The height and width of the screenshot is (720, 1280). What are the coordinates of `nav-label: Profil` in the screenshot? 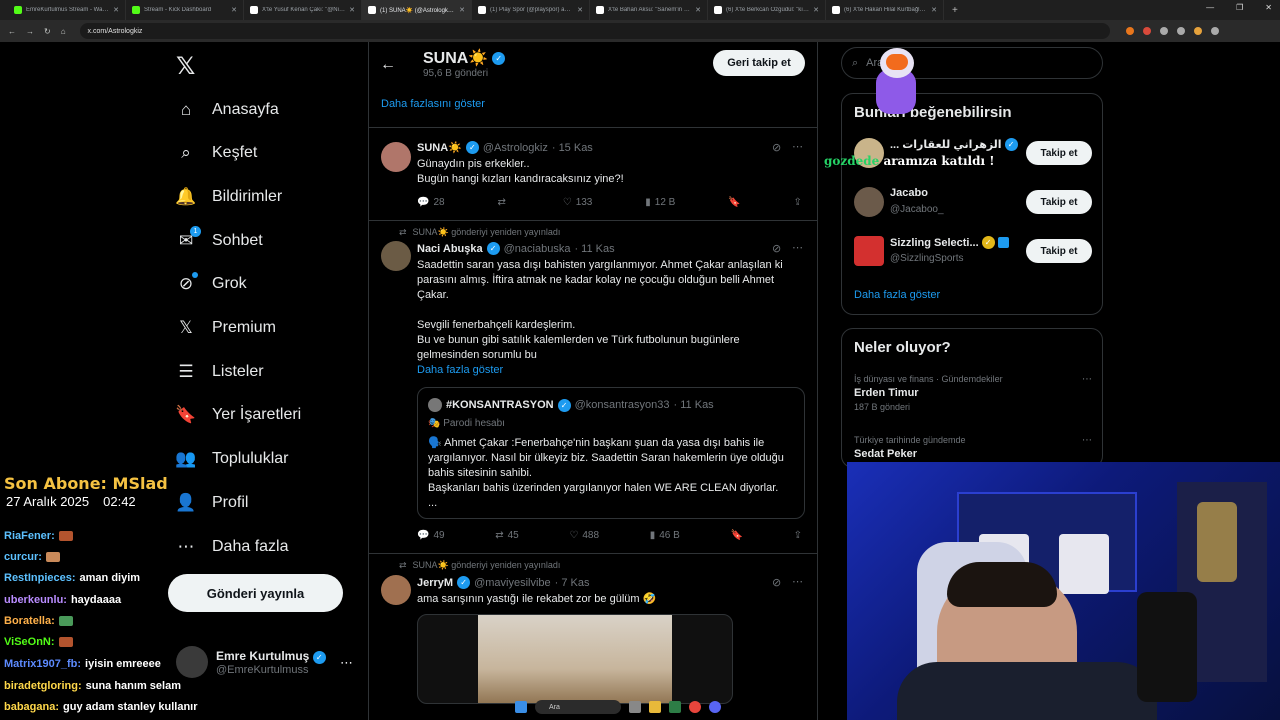 It's located at (230, 502).